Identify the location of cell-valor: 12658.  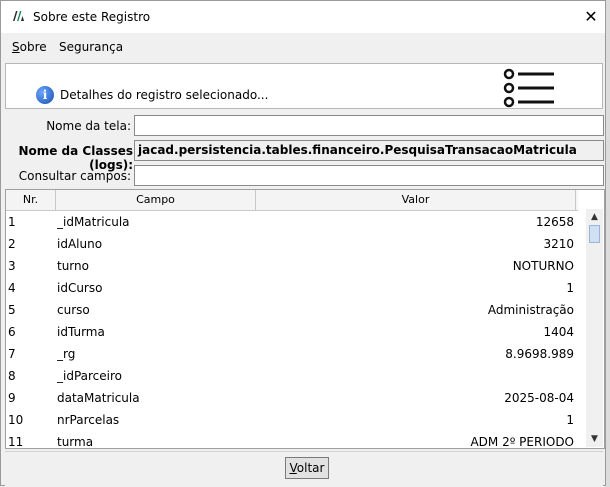
(554, 222).